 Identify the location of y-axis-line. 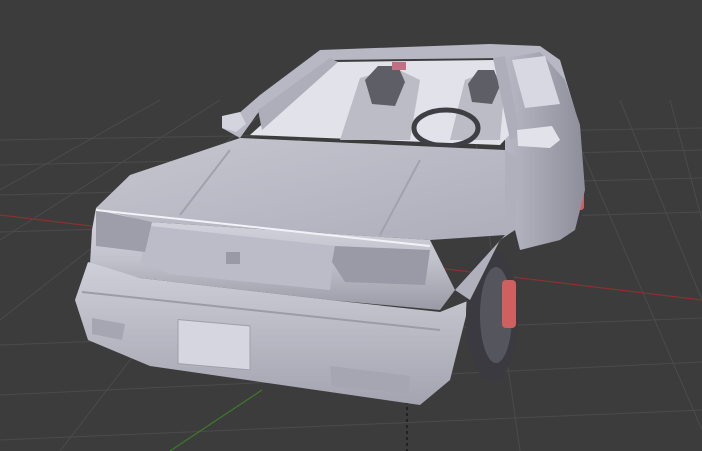
(216, 420).